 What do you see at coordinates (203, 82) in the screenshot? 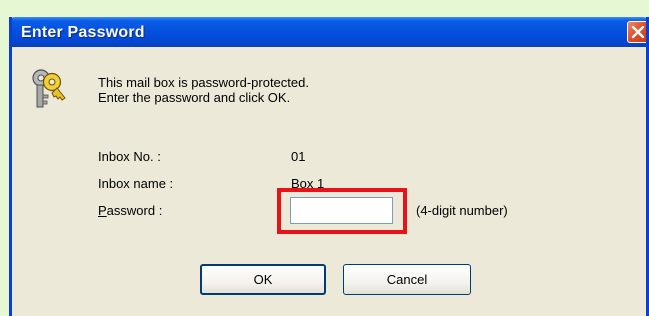
I see `message-line-1: This mail box is password-protected.` at bounding box center [203, 82].